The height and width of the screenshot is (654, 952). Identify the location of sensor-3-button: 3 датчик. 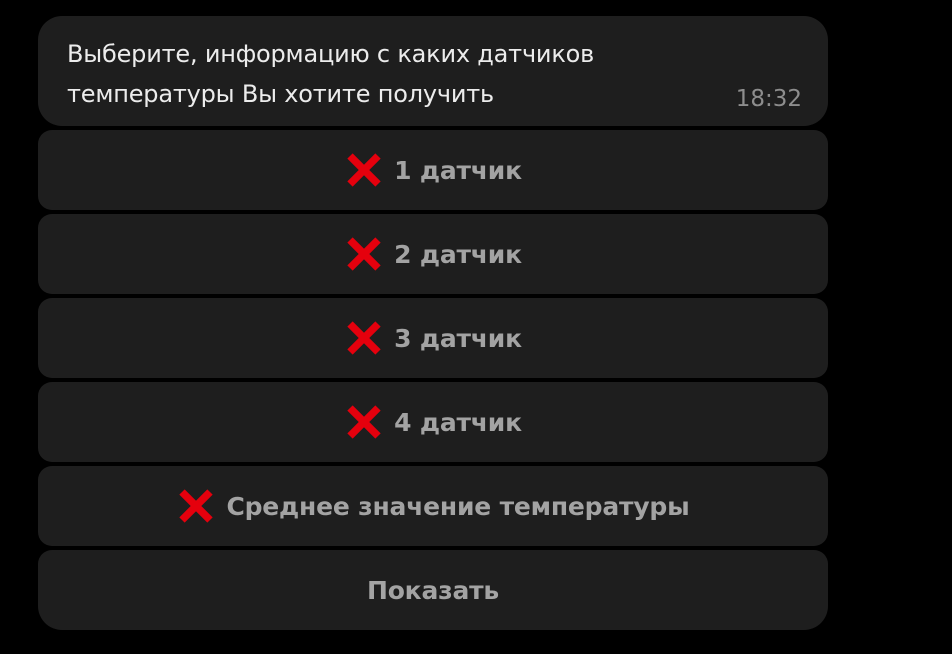
(433, 338).